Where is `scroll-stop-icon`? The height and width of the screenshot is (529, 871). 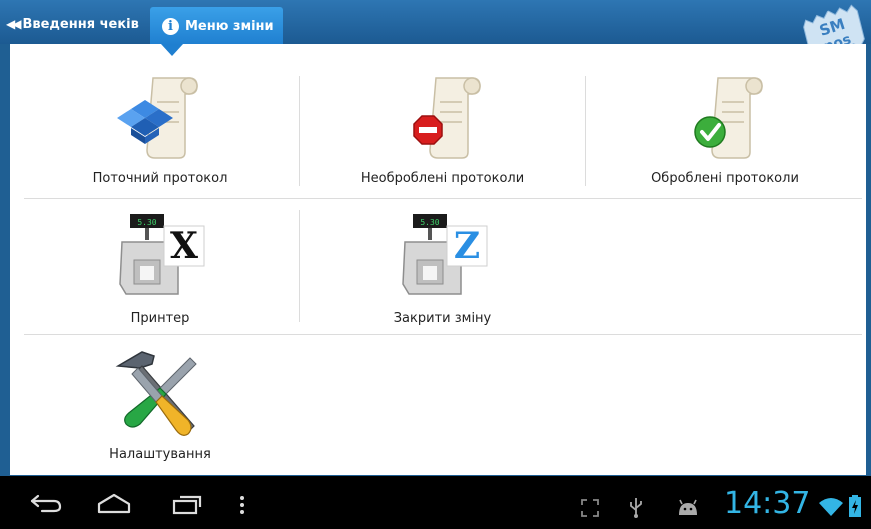 scroll-stop-icon is located at coordinates (446, 118).